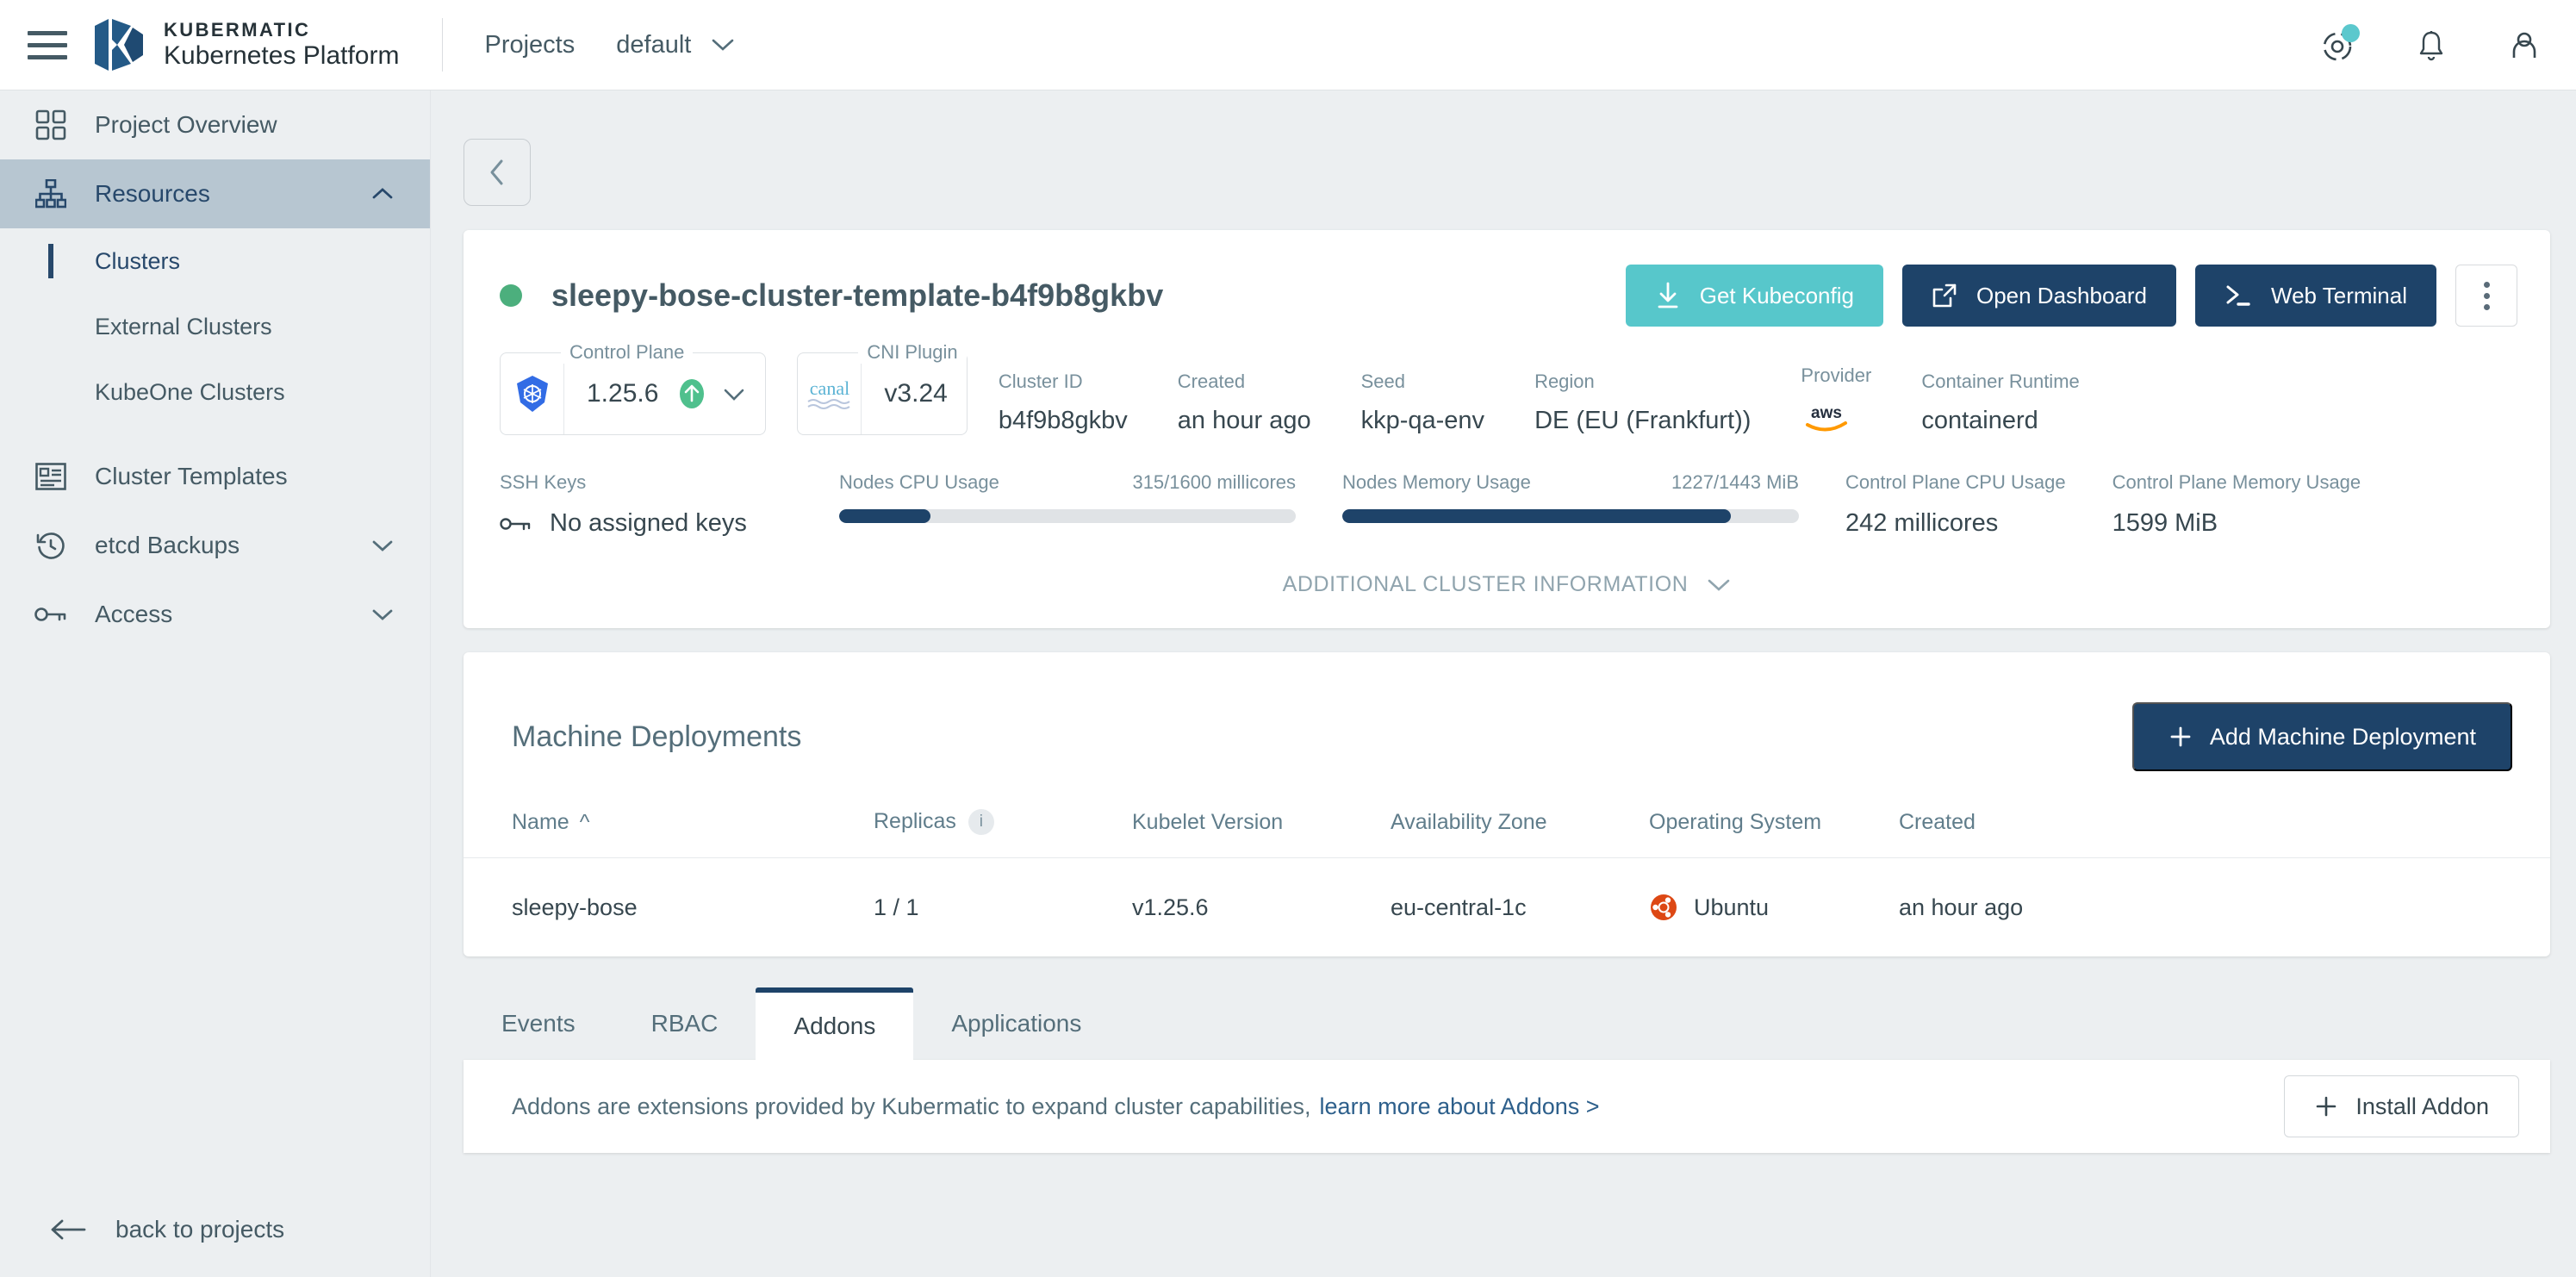 This screenshot has height=1277, width=2576. Describe the element at coordinates (647, 482) in the screenshot. I see `ssh-keys-label: SSH Keys` at that location.